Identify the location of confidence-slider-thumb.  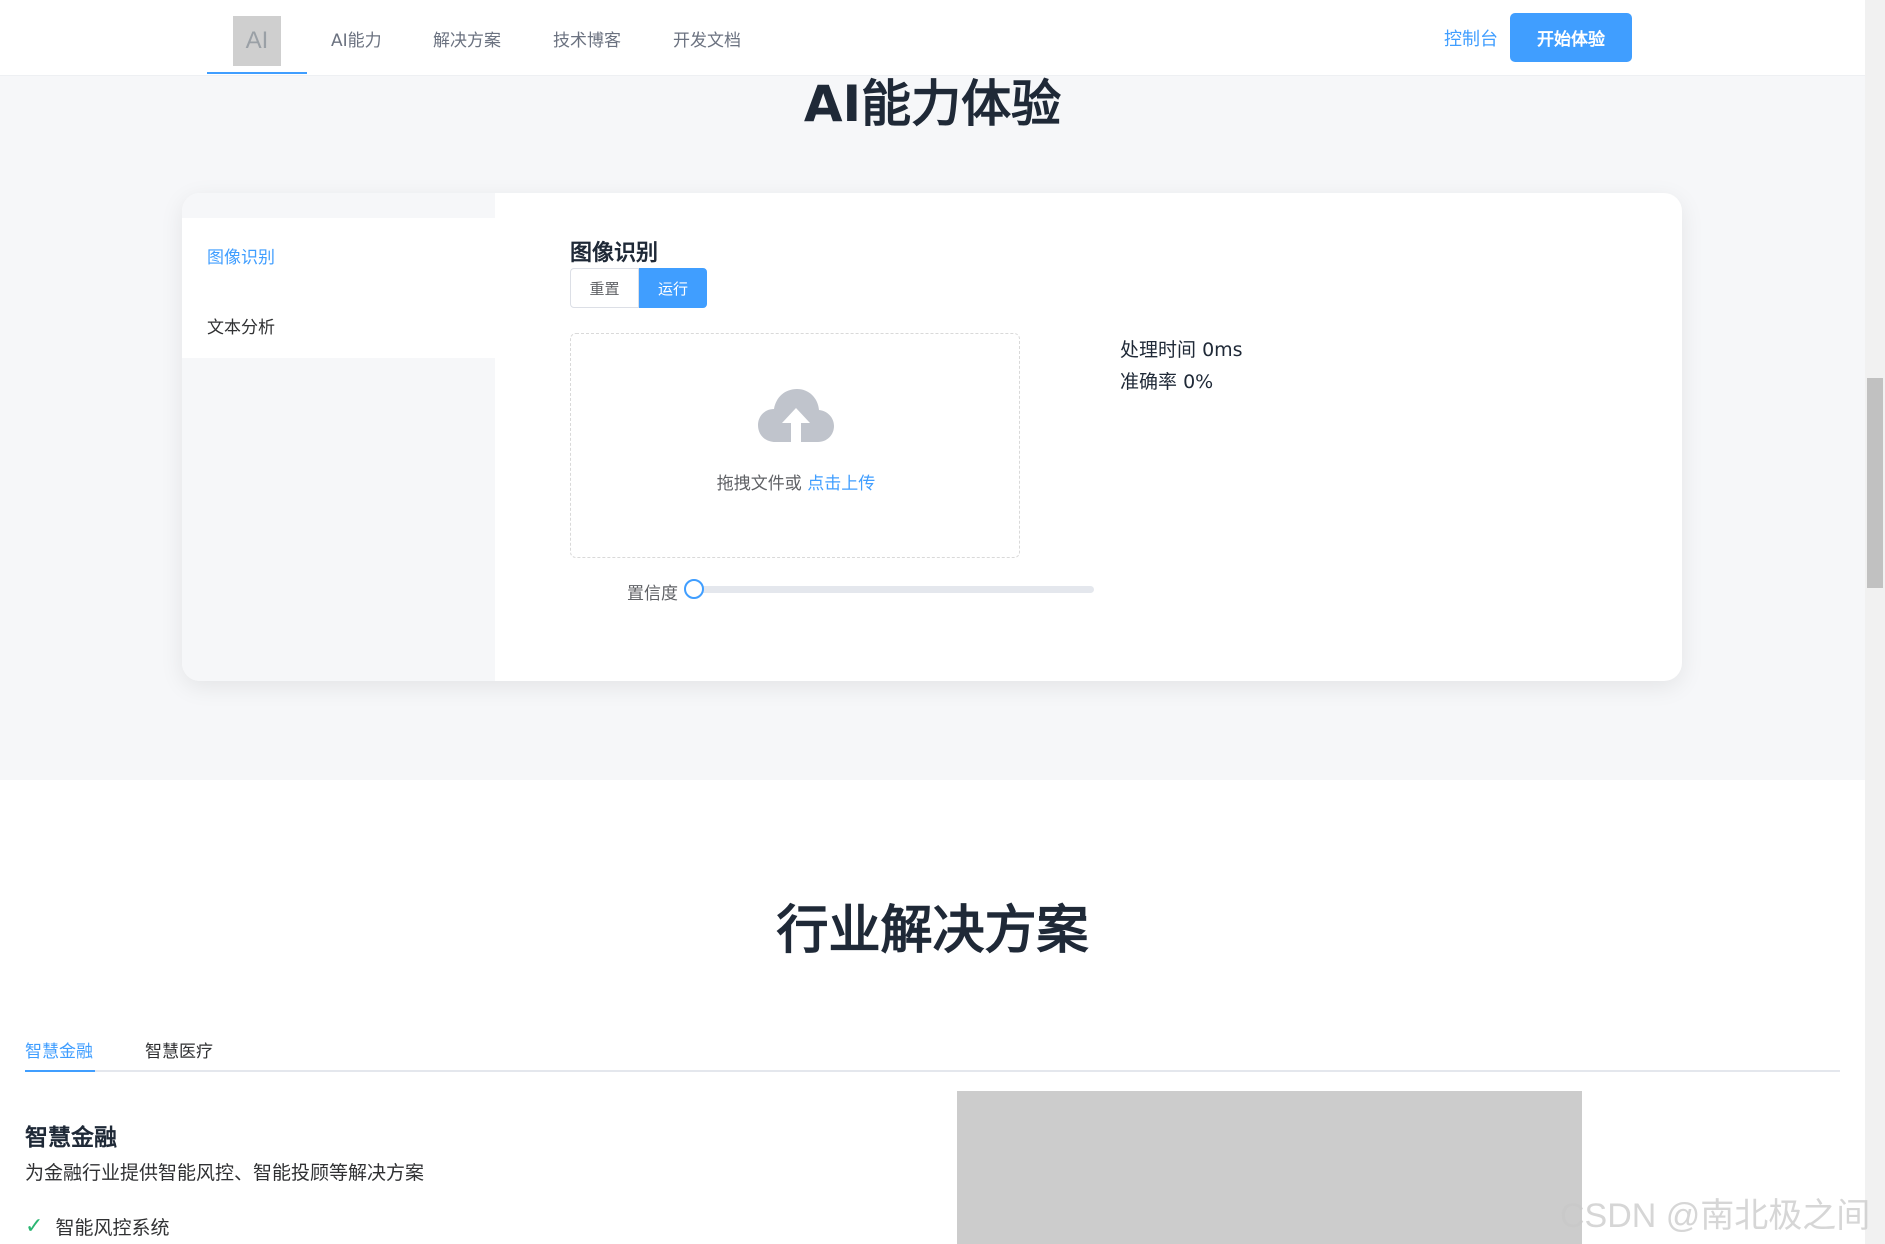
(694, 589).